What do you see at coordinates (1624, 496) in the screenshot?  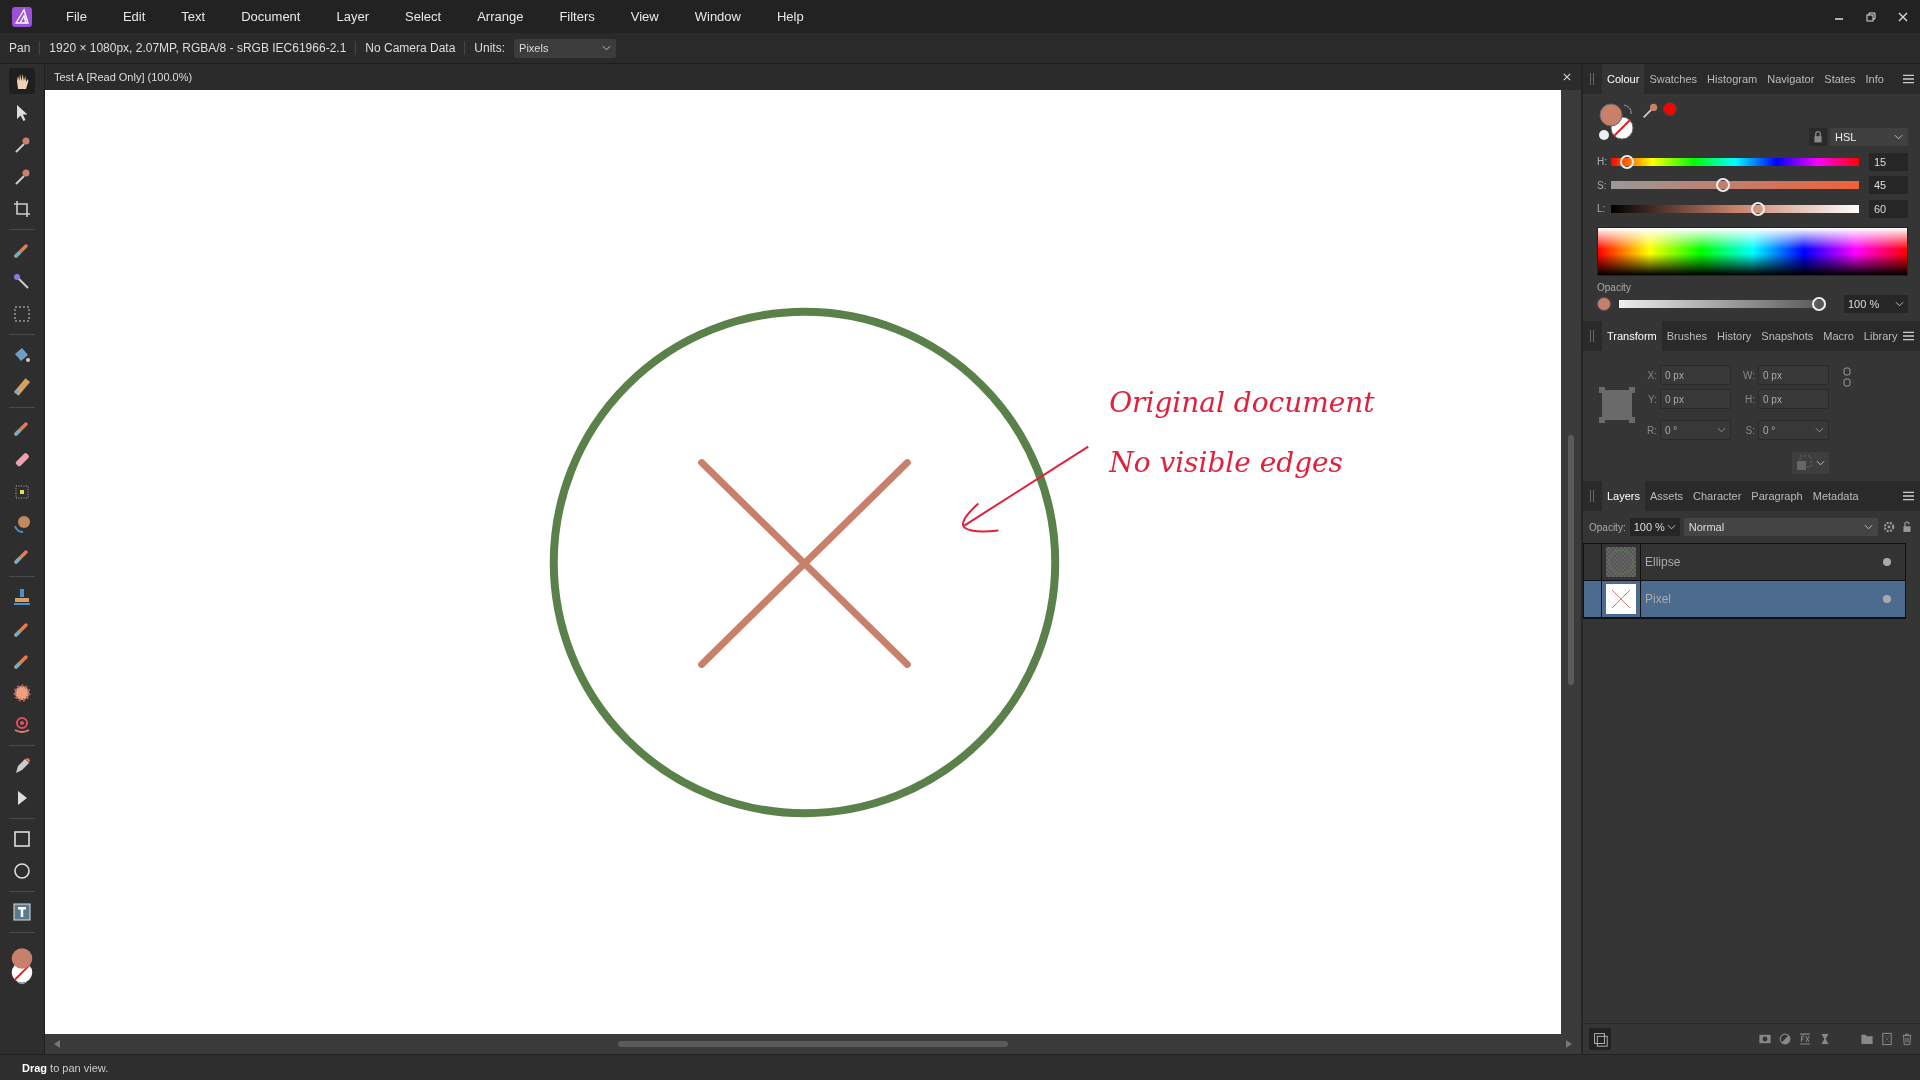 I see `panel-tab: Layers` at bounding box center [1624, 496].